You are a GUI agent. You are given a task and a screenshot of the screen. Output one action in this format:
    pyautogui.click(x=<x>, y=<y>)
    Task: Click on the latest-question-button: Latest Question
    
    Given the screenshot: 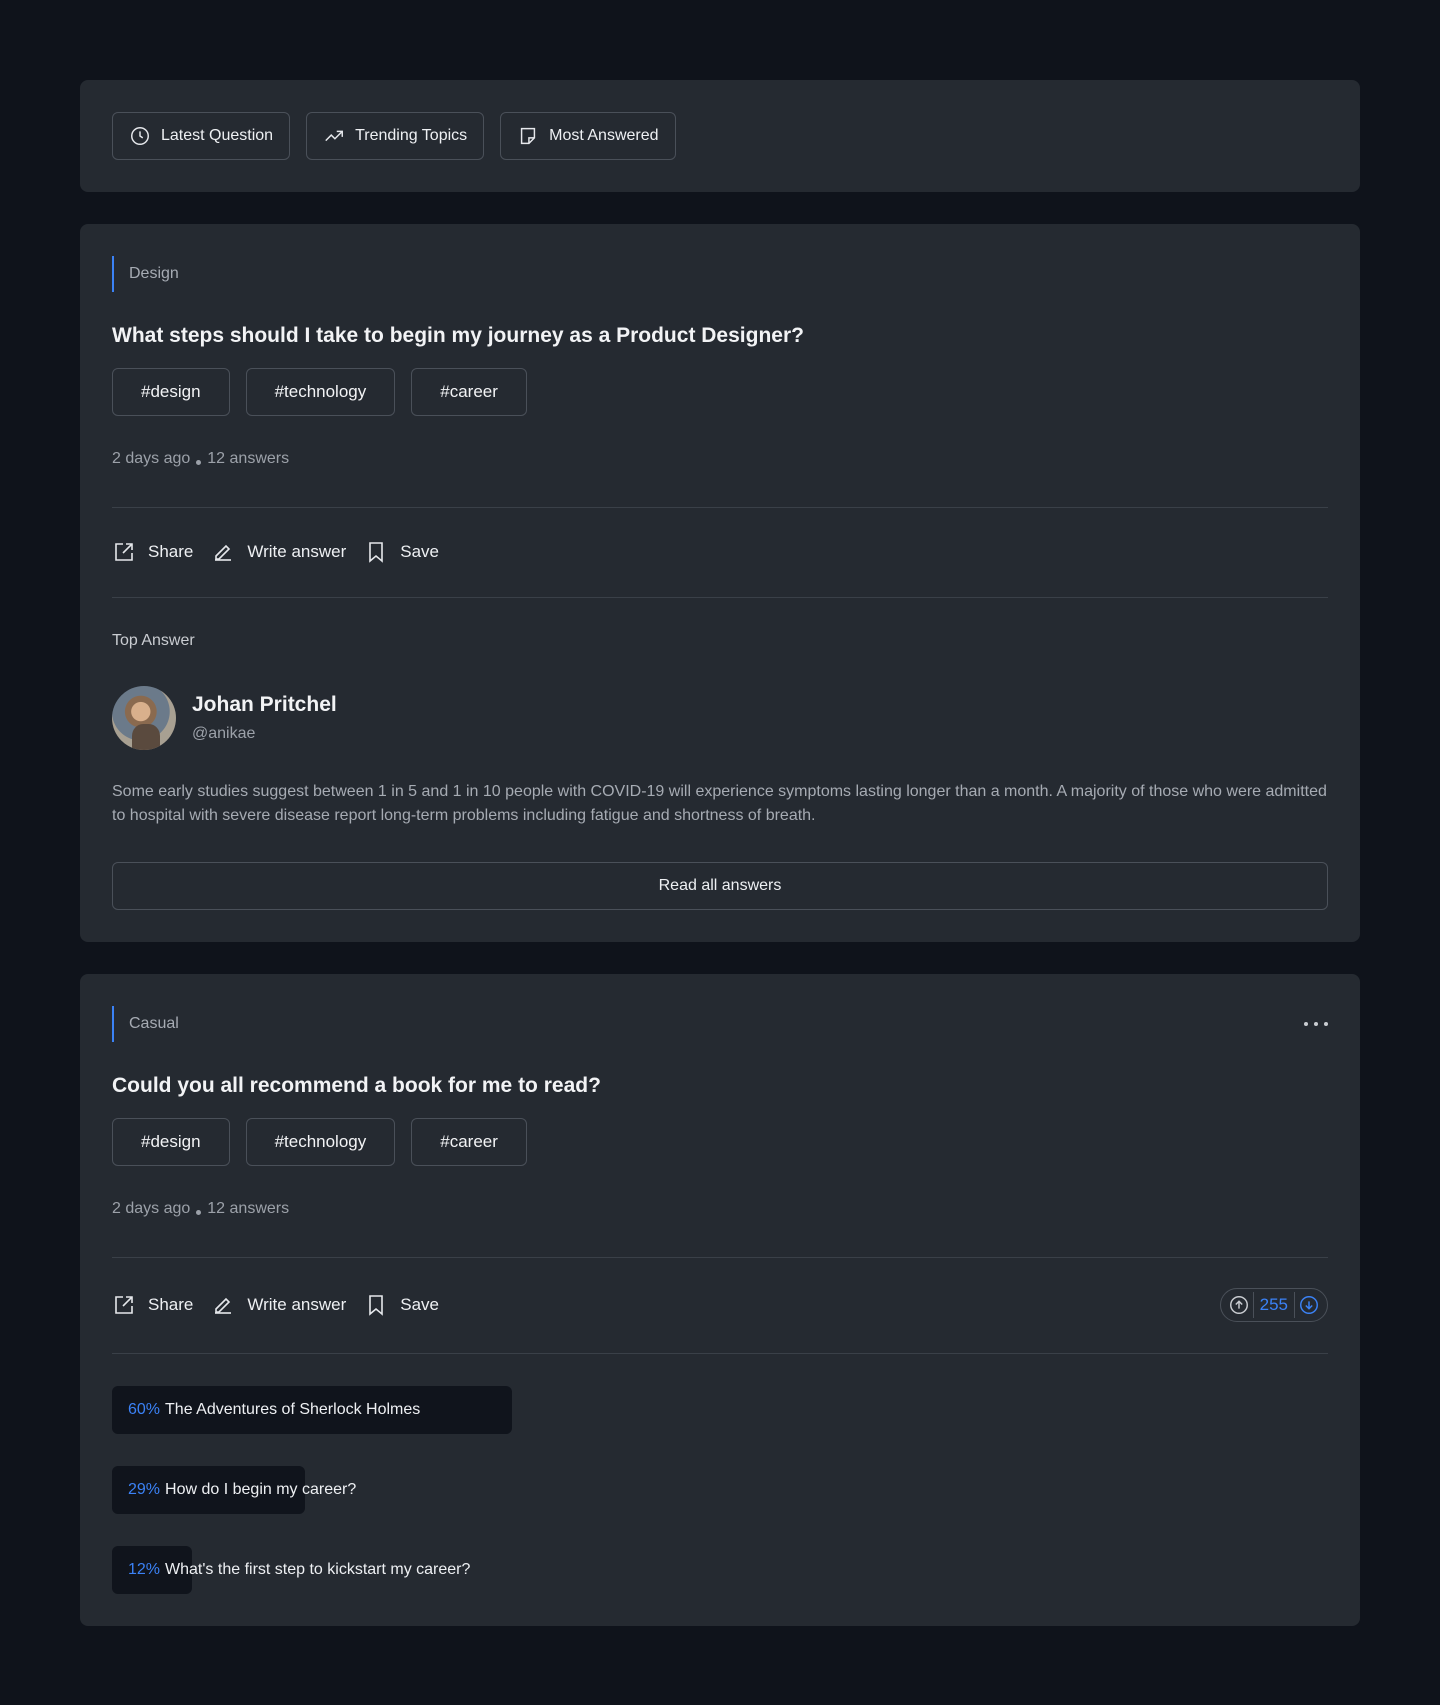 What is the action you would take?
    pyautogui.click(x=201, y=136)
    